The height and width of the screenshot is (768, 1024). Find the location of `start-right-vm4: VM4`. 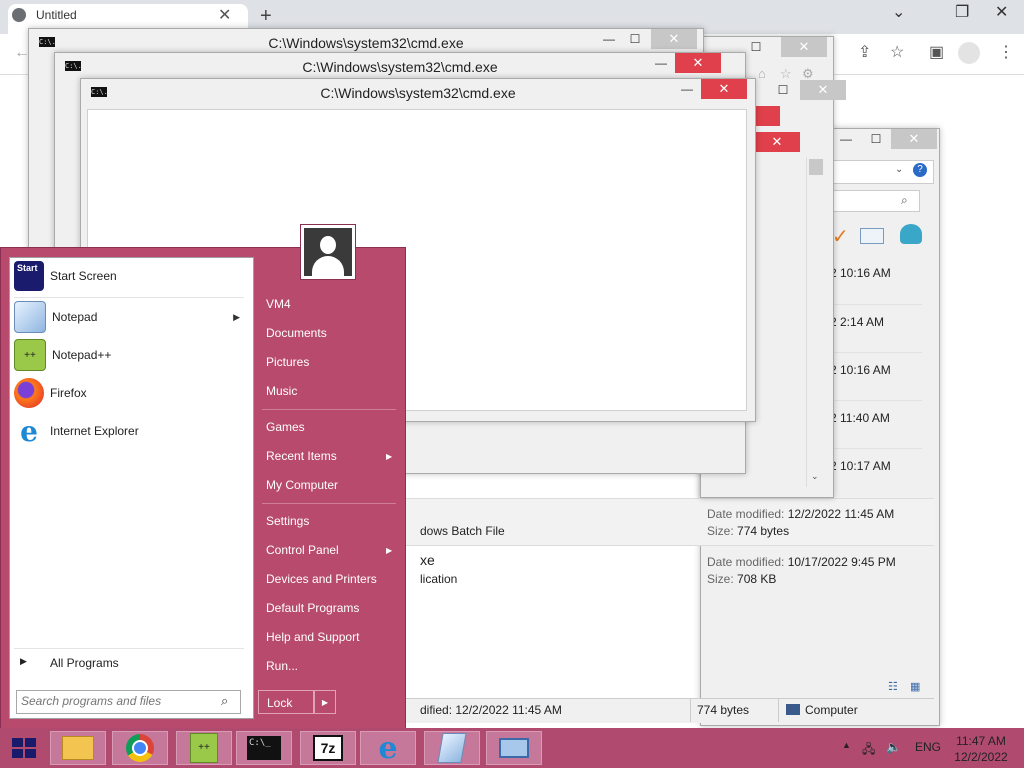

start-right-vm4: VM4 is located at coordinates (278, 304).